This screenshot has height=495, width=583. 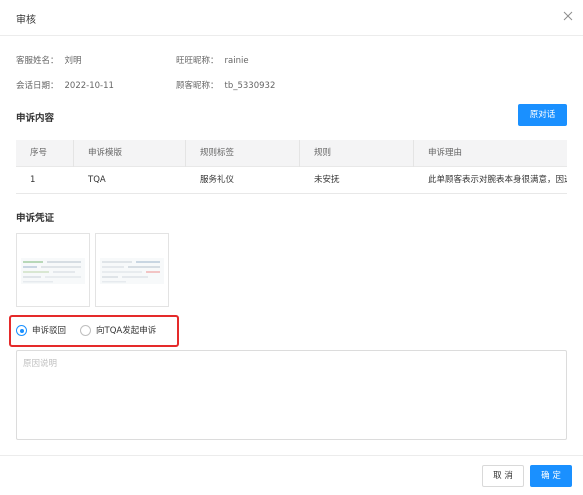 What do you see at coordinates (217, 180) in the screenshot?
I see `table-cell: 服务礼仪` at bounding box center [217, 180].